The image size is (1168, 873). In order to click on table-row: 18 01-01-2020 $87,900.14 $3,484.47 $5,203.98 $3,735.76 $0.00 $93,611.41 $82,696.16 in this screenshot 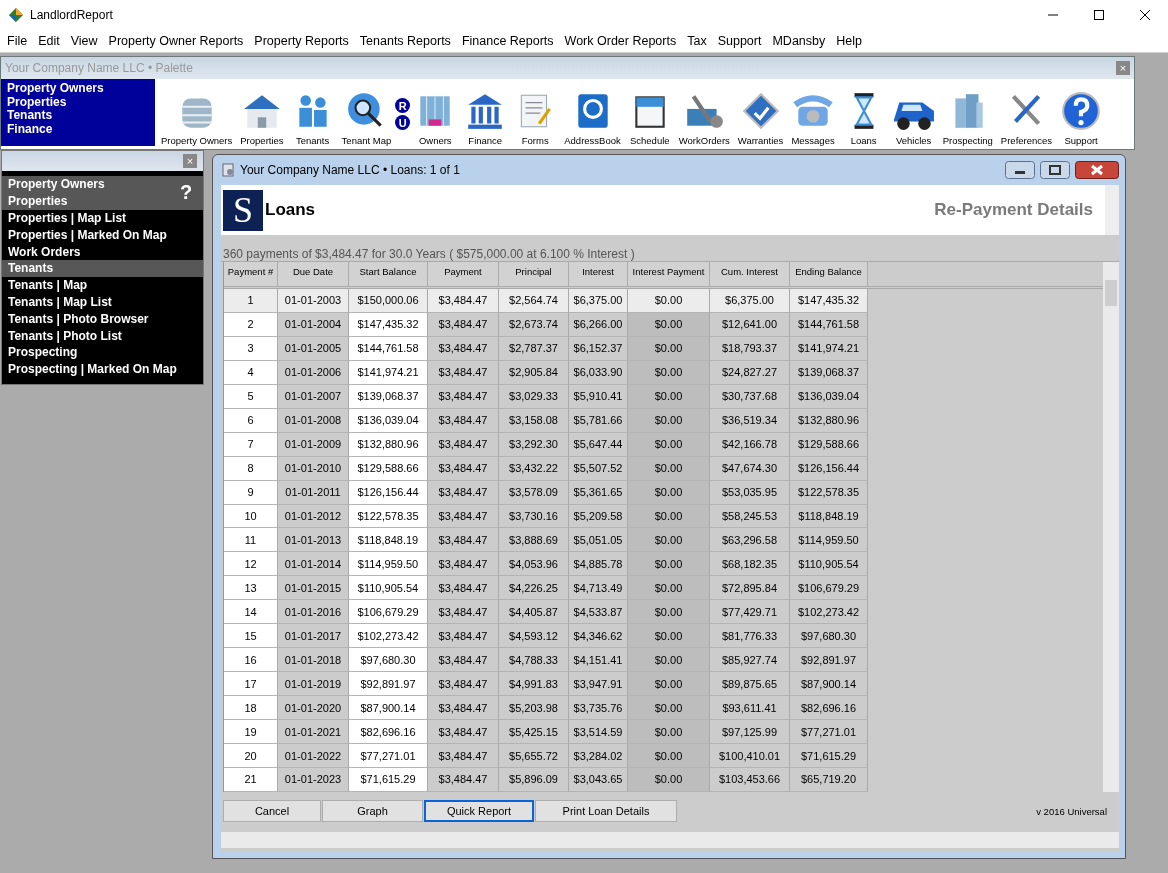, I will do `click(663, 708)`.